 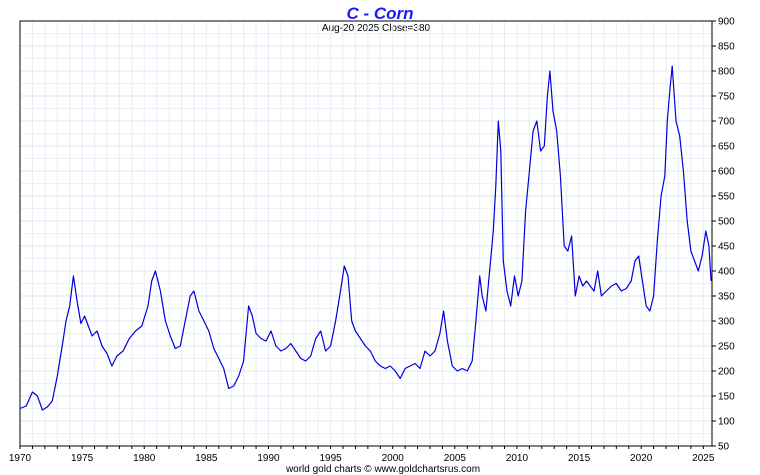 I want to click on y-tick-label: 350, so click(x=726, y=297).